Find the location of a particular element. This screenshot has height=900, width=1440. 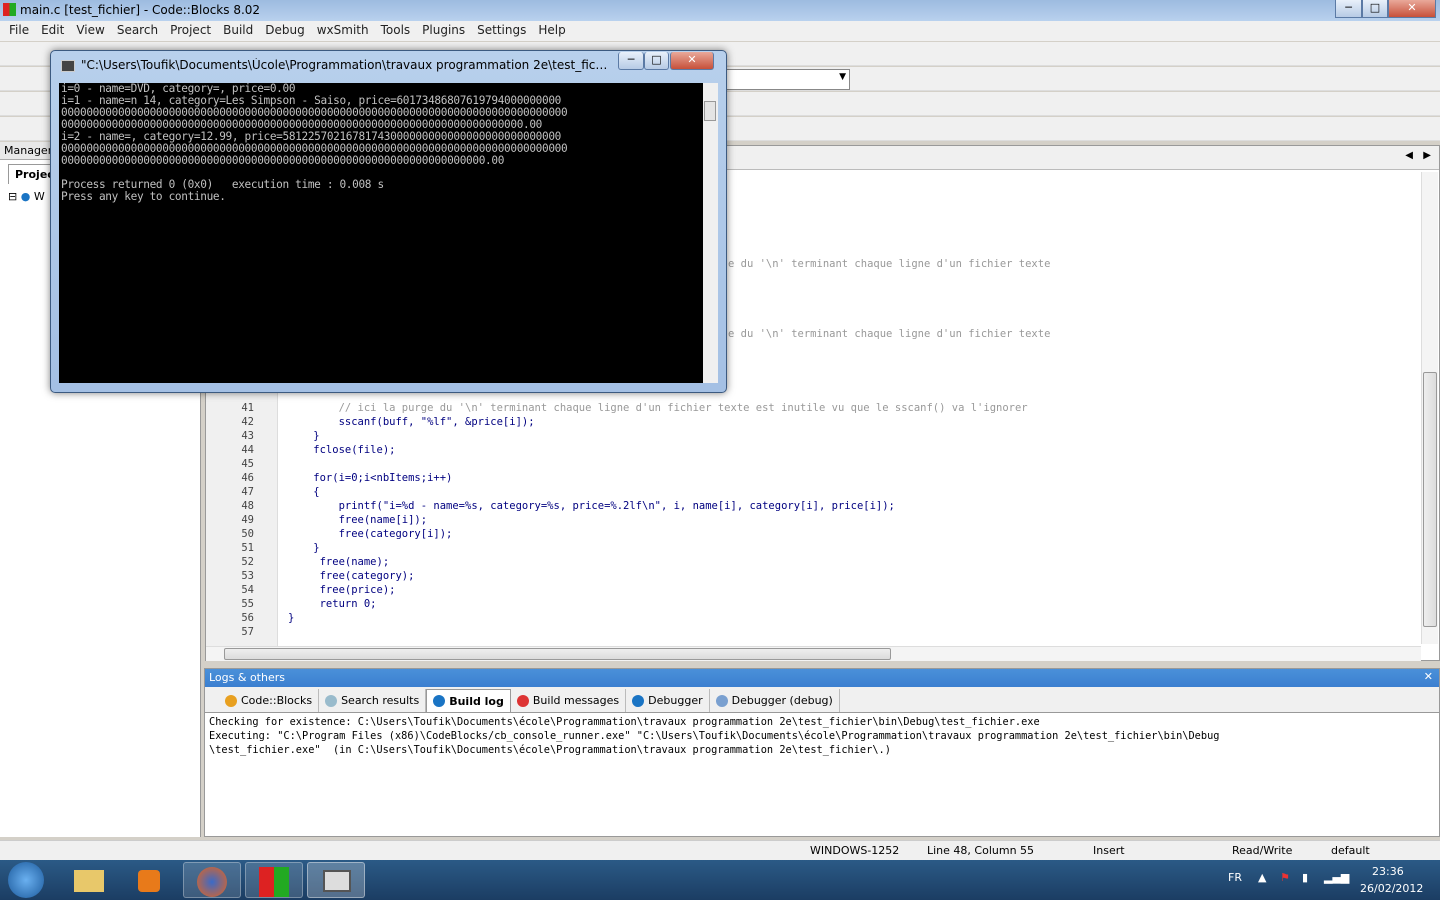

clock-date: 26/02/2012 is located at coordinates (1391, 888).